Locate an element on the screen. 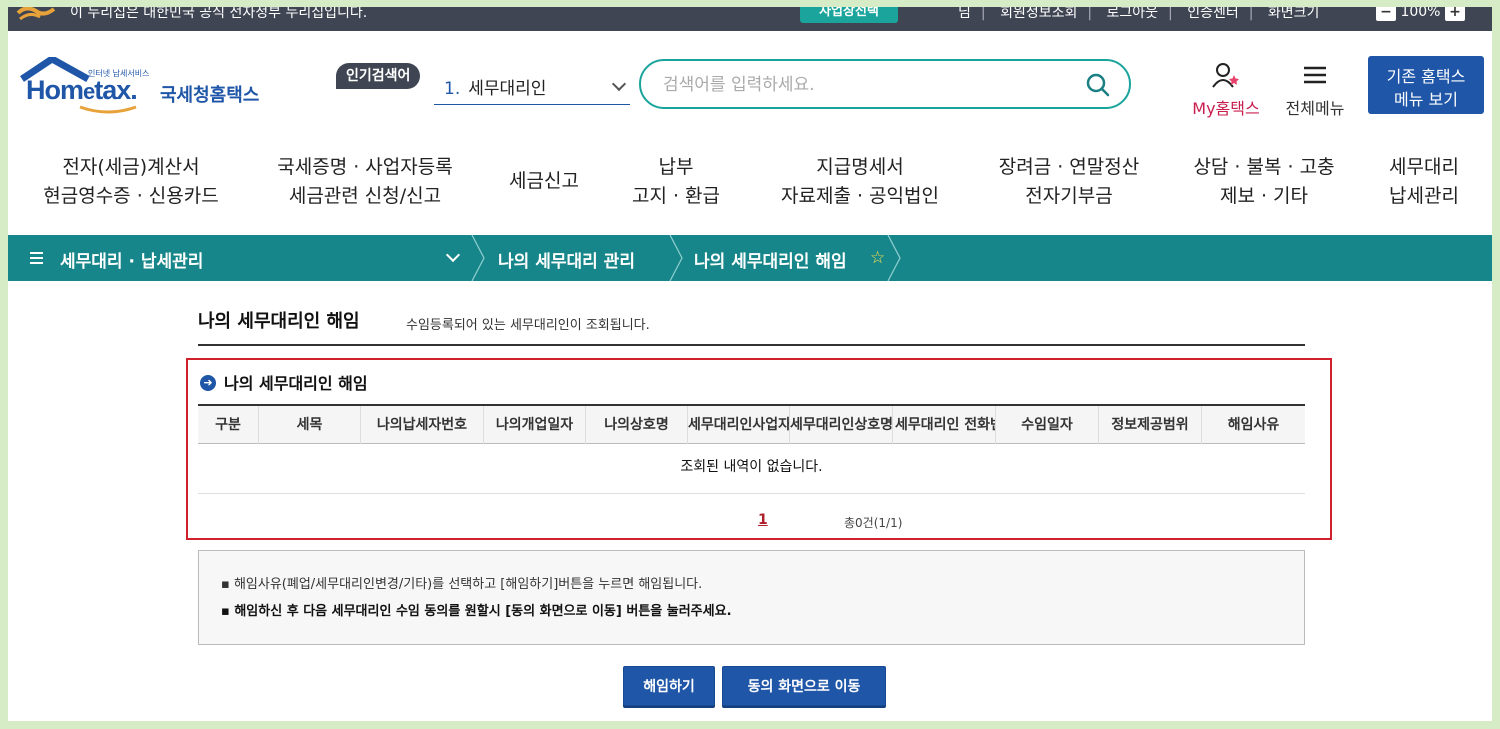 Image resolution: width=1500 pixels, height=729 pixels. gnb-line1: 납부 is located at coordinates (676, 167).